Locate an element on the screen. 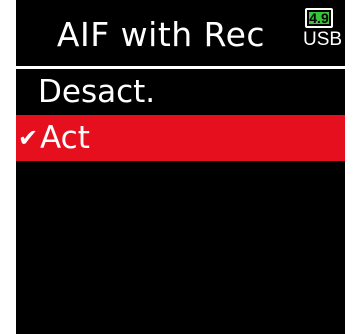  page-title: AIF with Rec is located at coordinates (161, 34).